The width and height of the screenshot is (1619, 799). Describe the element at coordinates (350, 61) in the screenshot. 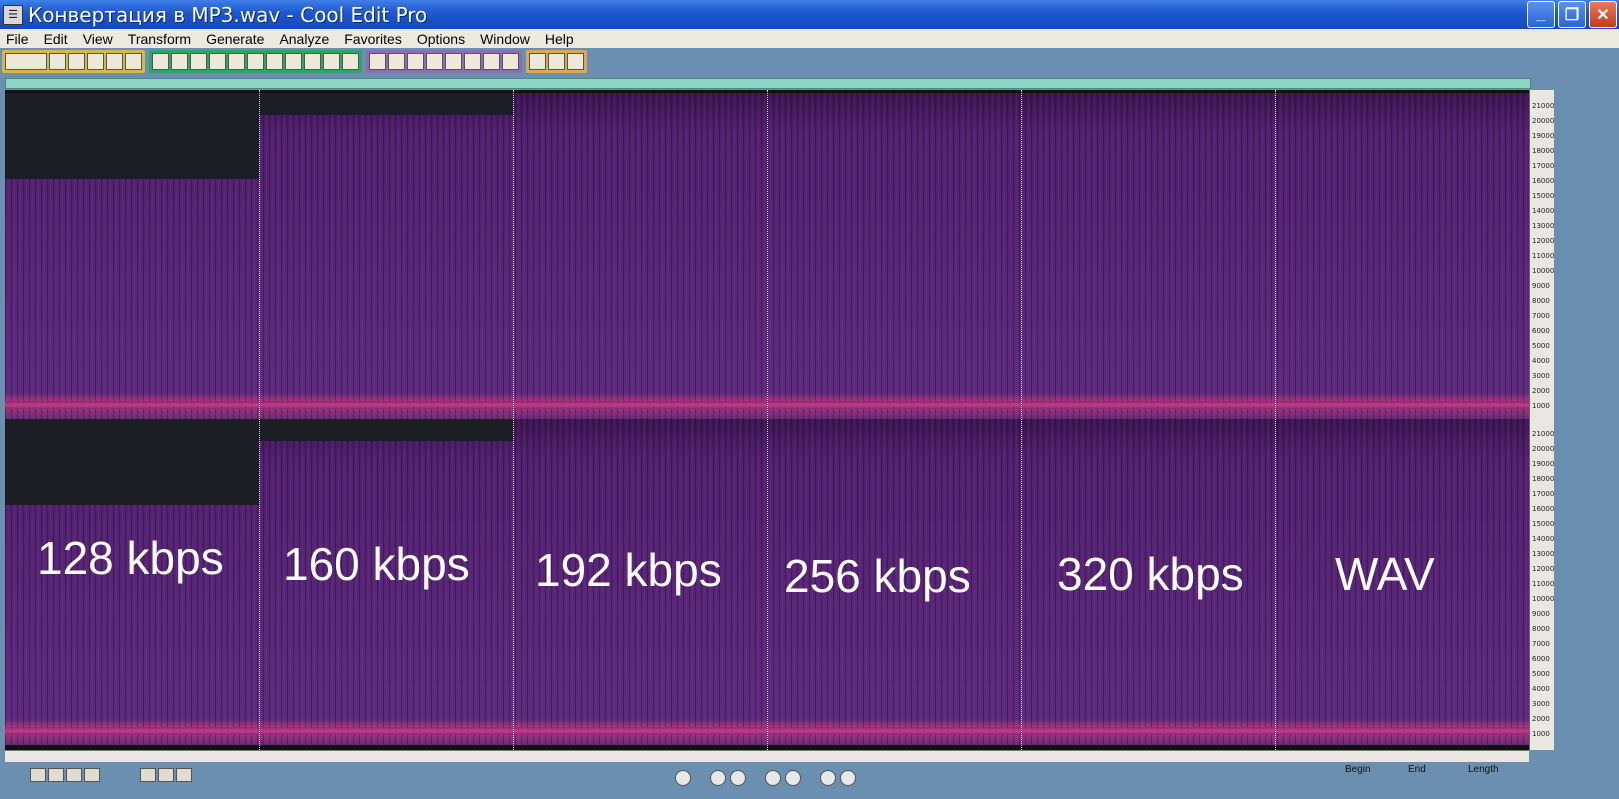

I see `mark-icon` at that location.